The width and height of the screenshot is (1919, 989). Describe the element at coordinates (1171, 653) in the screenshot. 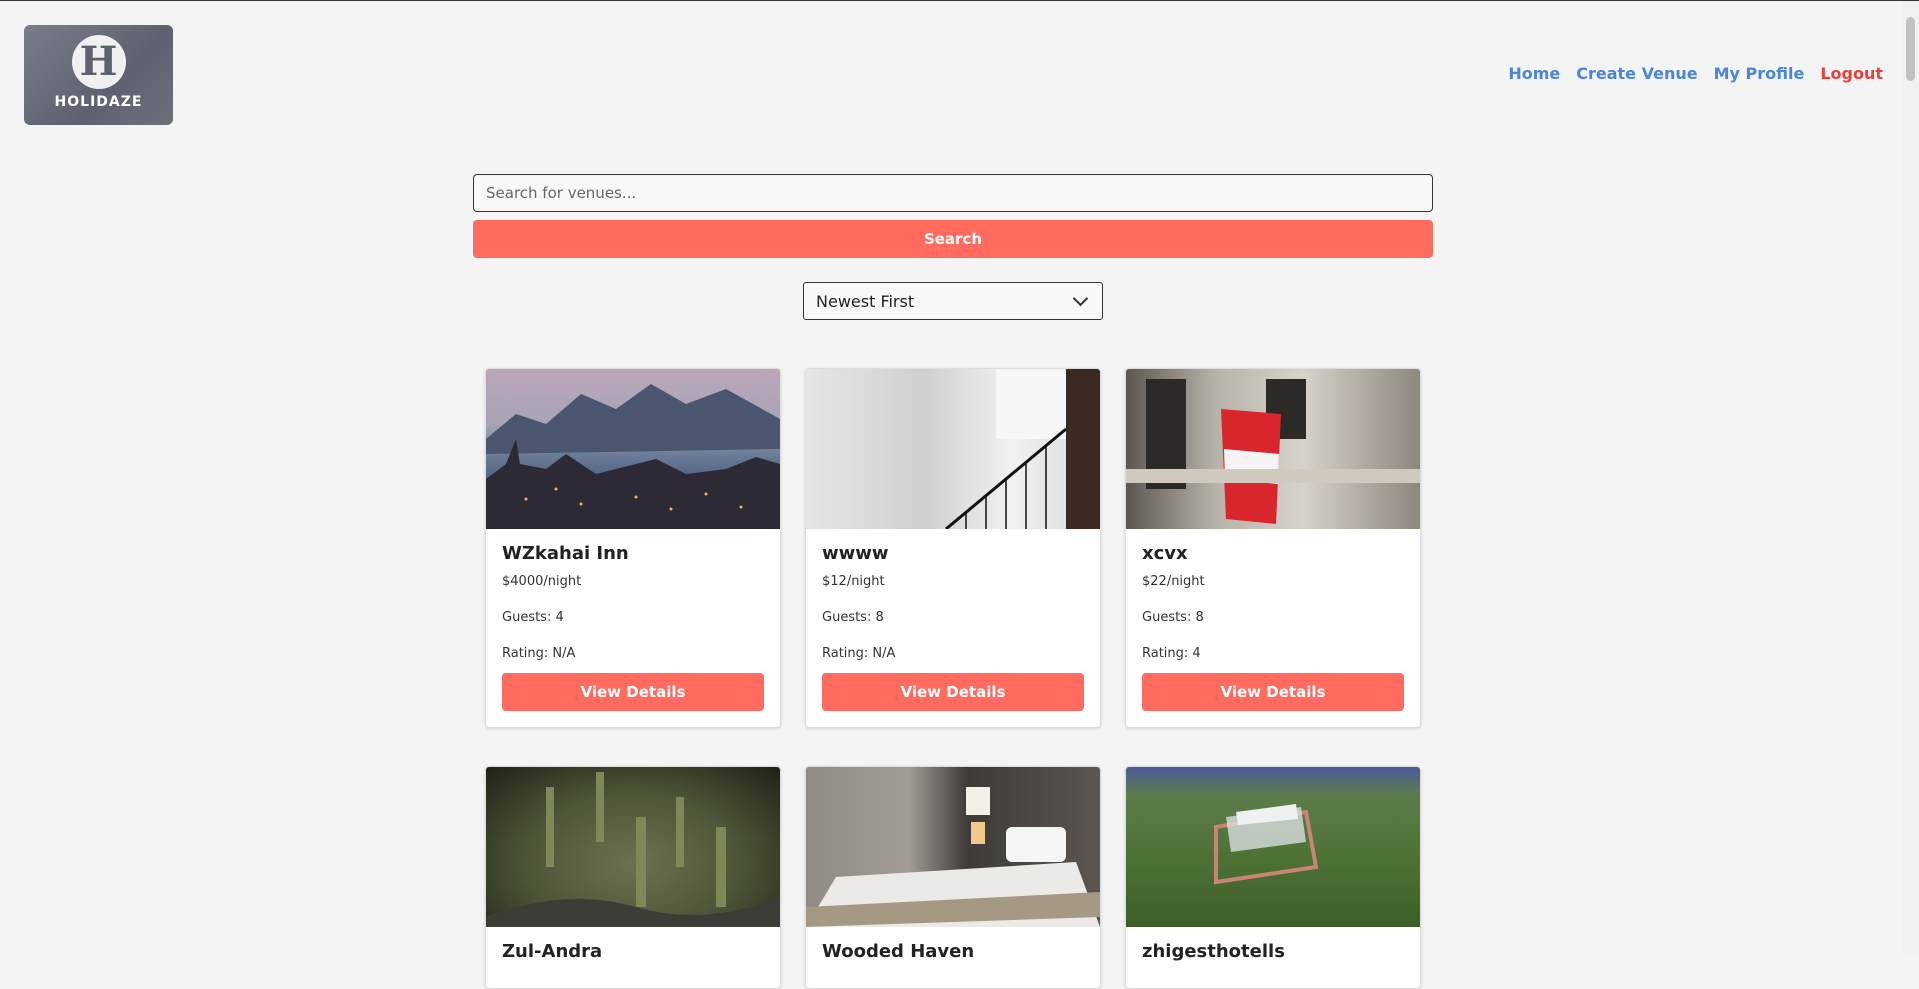

I see `venue-rating: Rating: 4` at that location.